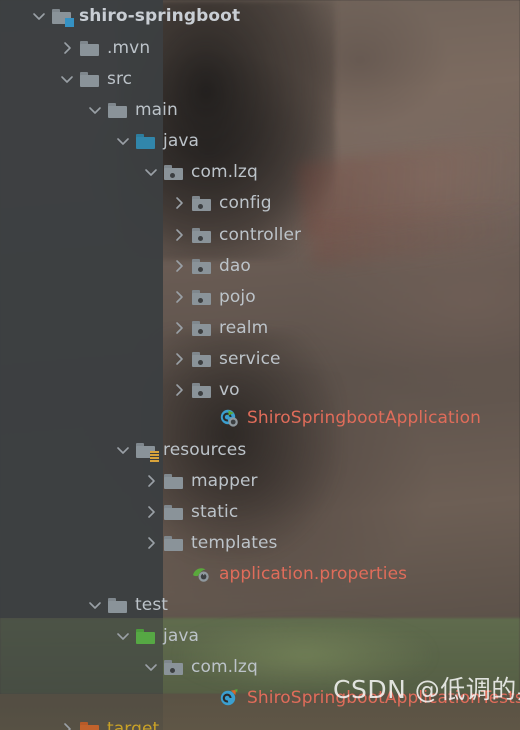  Describe the element at coordinates (260, 235) in the screenshot. I see `tree-node-label: controller` at that location.